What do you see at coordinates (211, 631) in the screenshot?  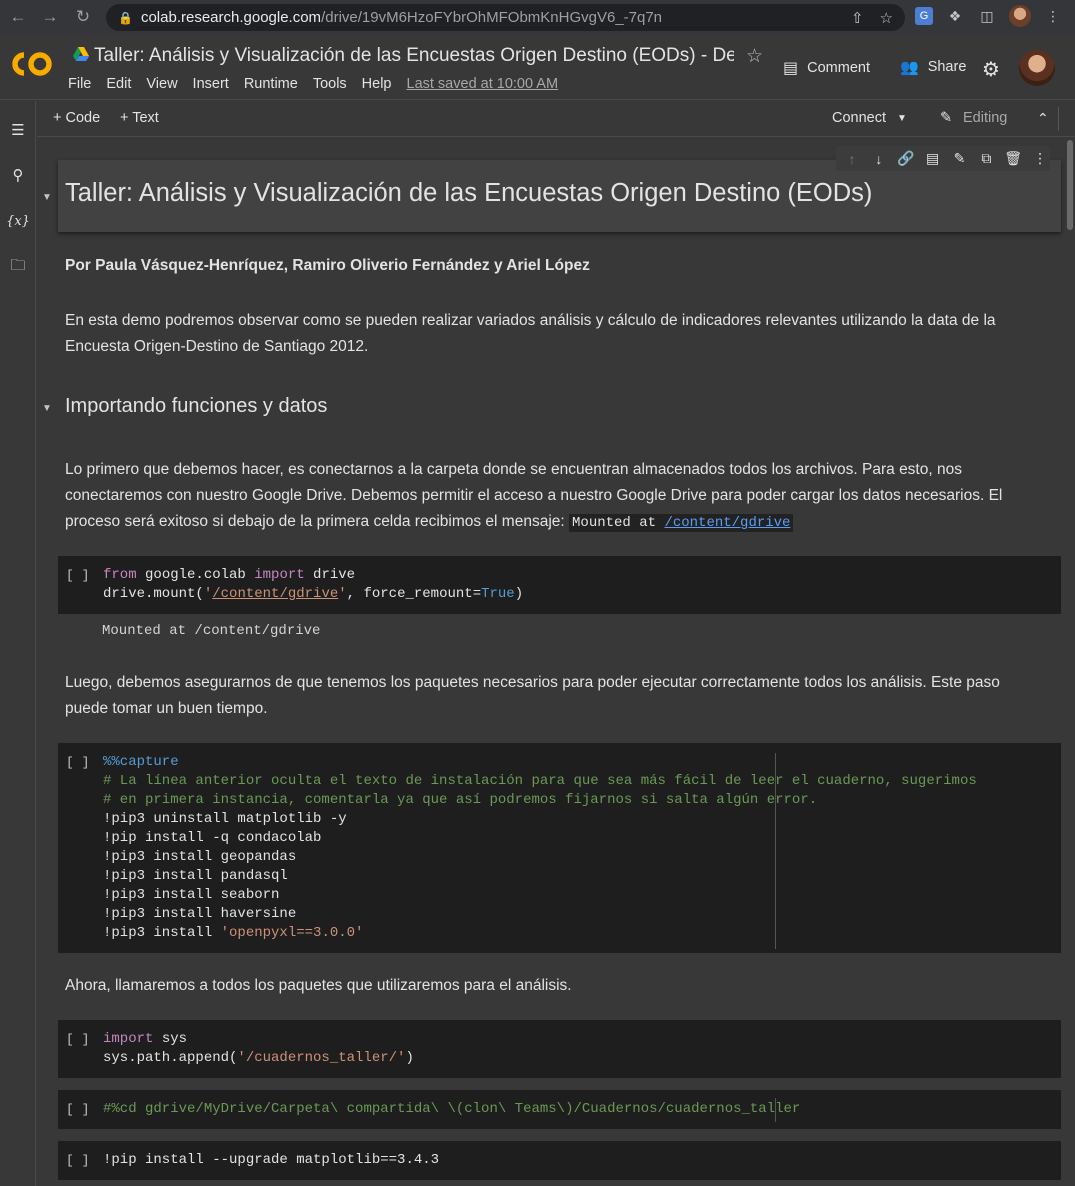 I see `cell-output: Mounted at /content/gdrive` at bounding box center [211, 631].